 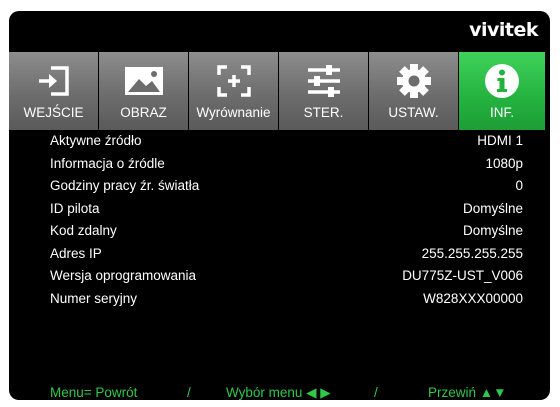 What do you see at coordinates (94, 298) in the screenshot?
I see `row-label: Numer seryjny` at bounding box center [94, 298].